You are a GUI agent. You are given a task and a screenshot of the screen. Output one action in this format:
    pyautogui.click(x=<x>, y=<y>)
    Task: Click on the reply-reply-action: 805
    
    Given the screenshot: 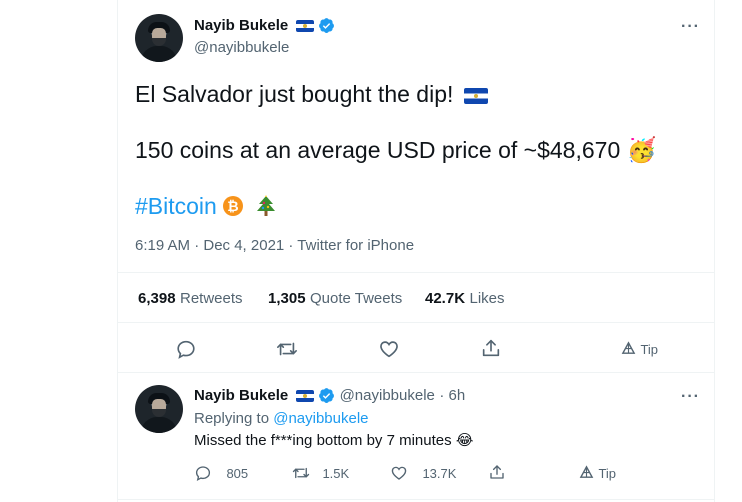 What is the action you would take?
    pyautogui.click(x=221, y=473)
    